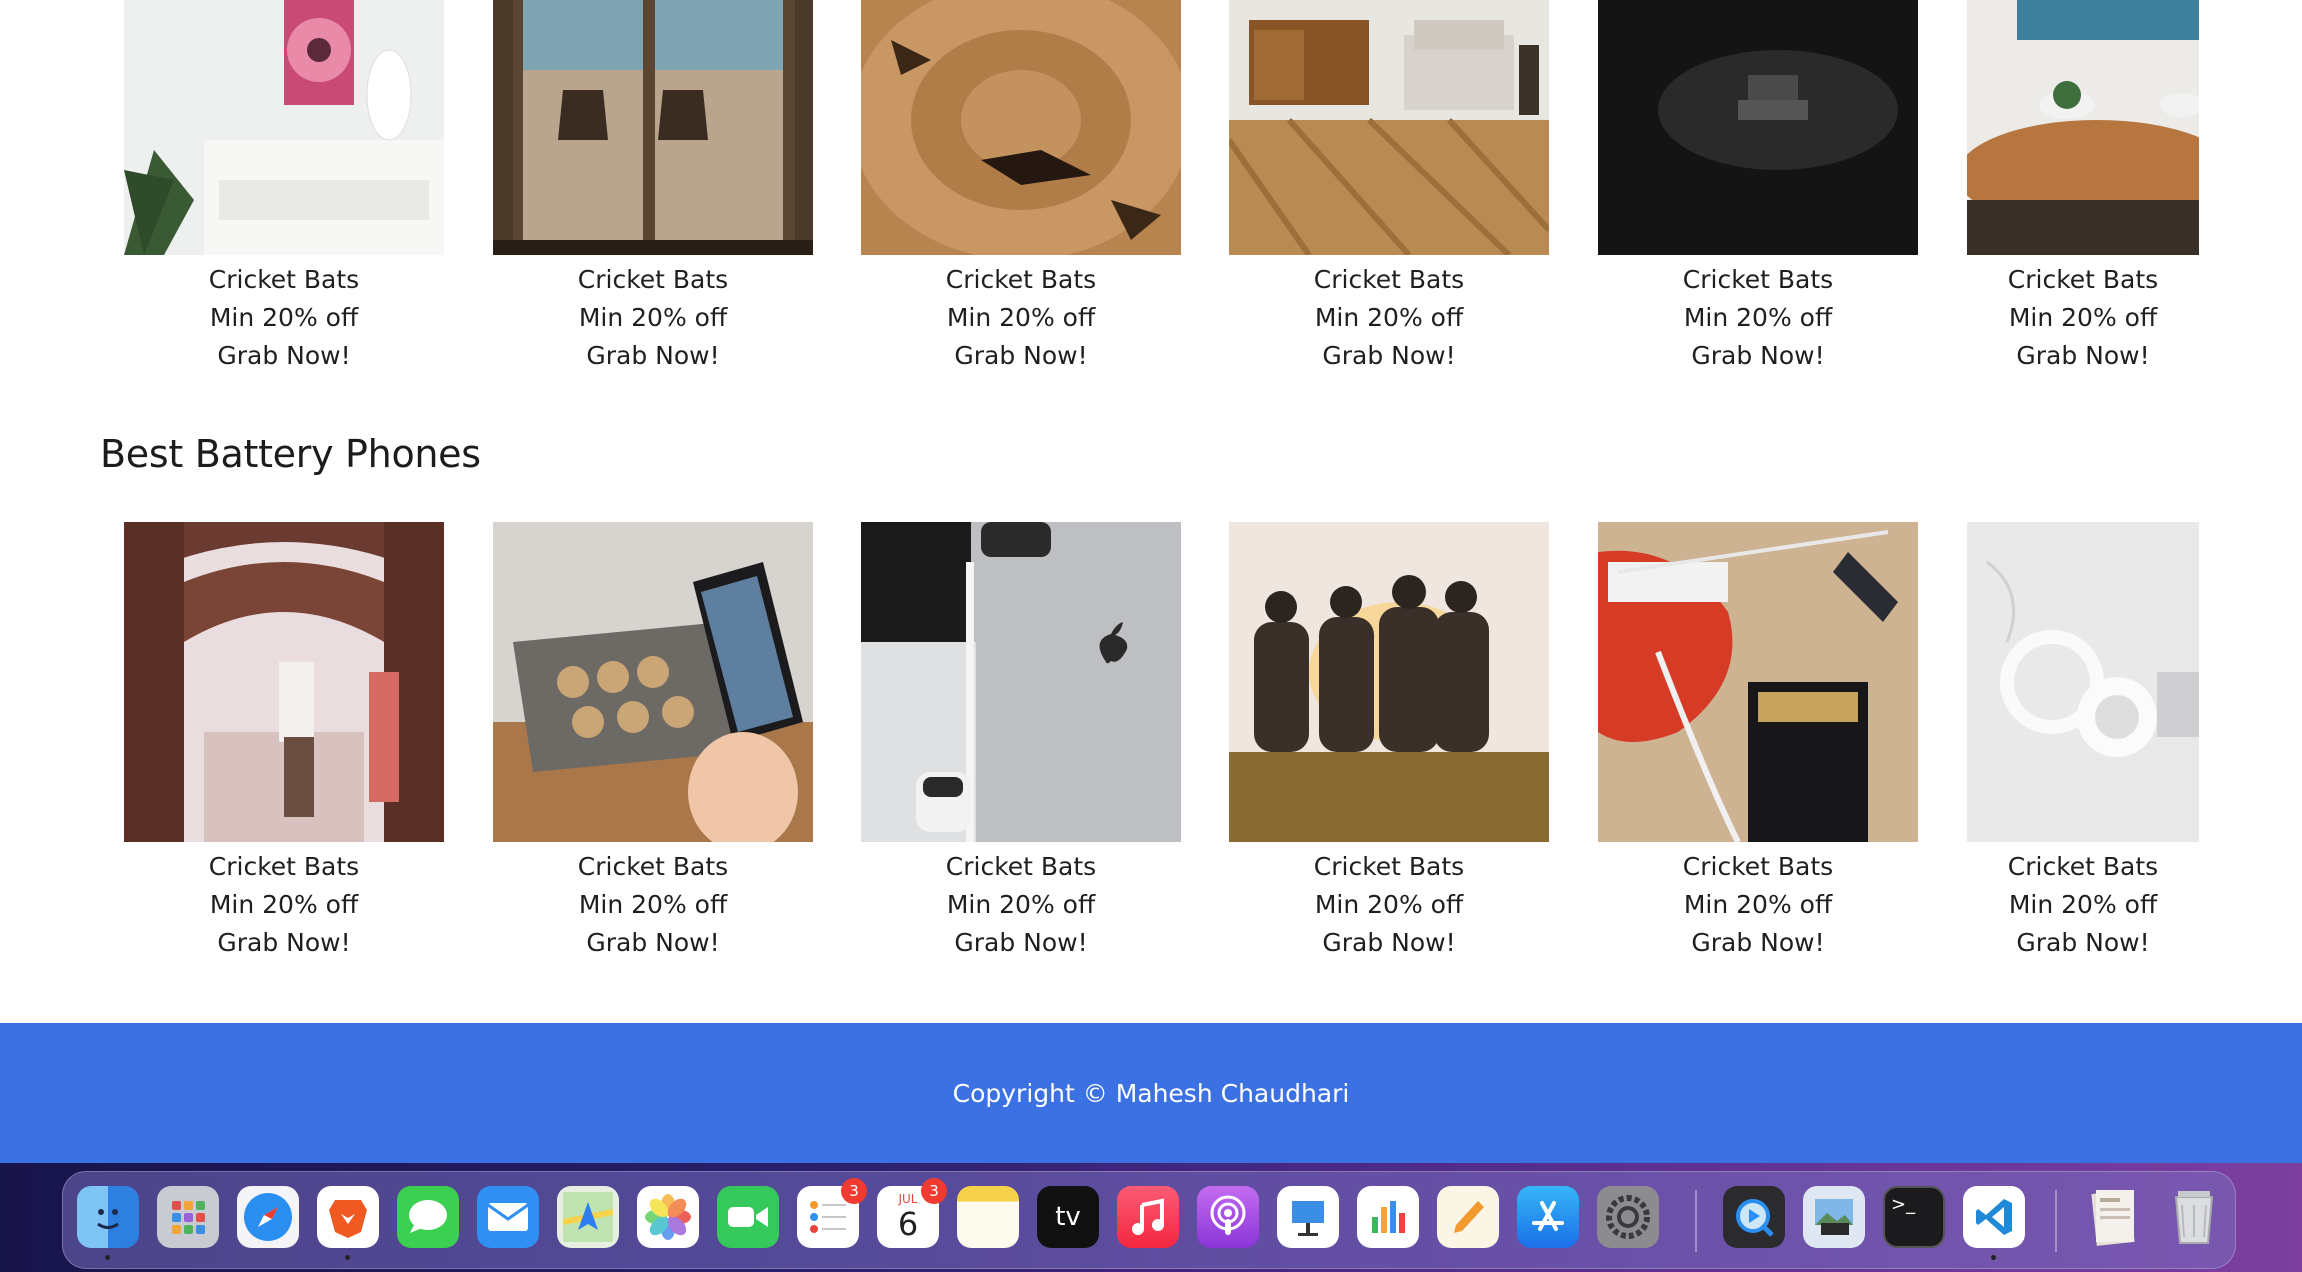  What do you see at coordinates (348, 1223) in the screenshot?
I see `brave-icon` at bounding box center [348, 1223].